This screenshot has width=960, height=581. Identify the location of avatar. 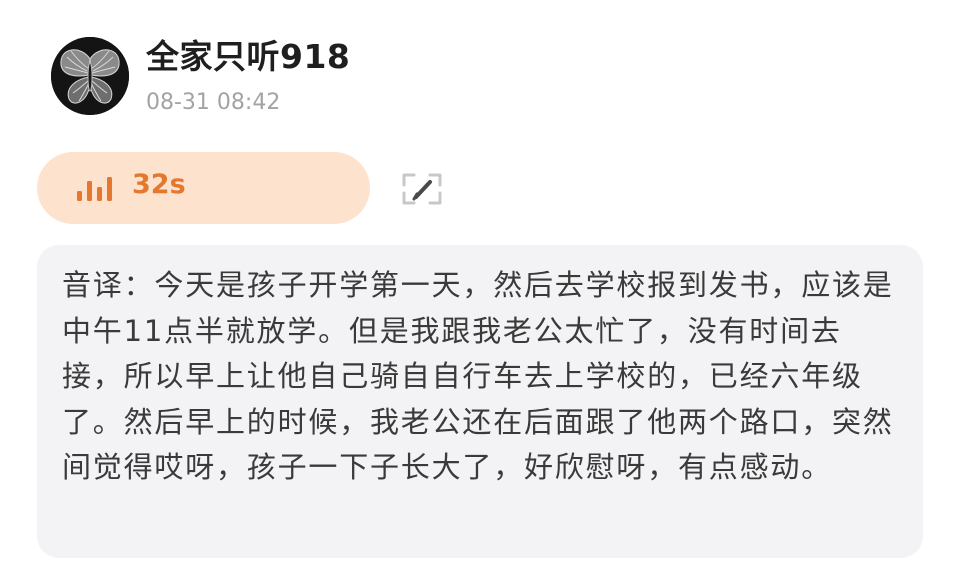
(90, 76).